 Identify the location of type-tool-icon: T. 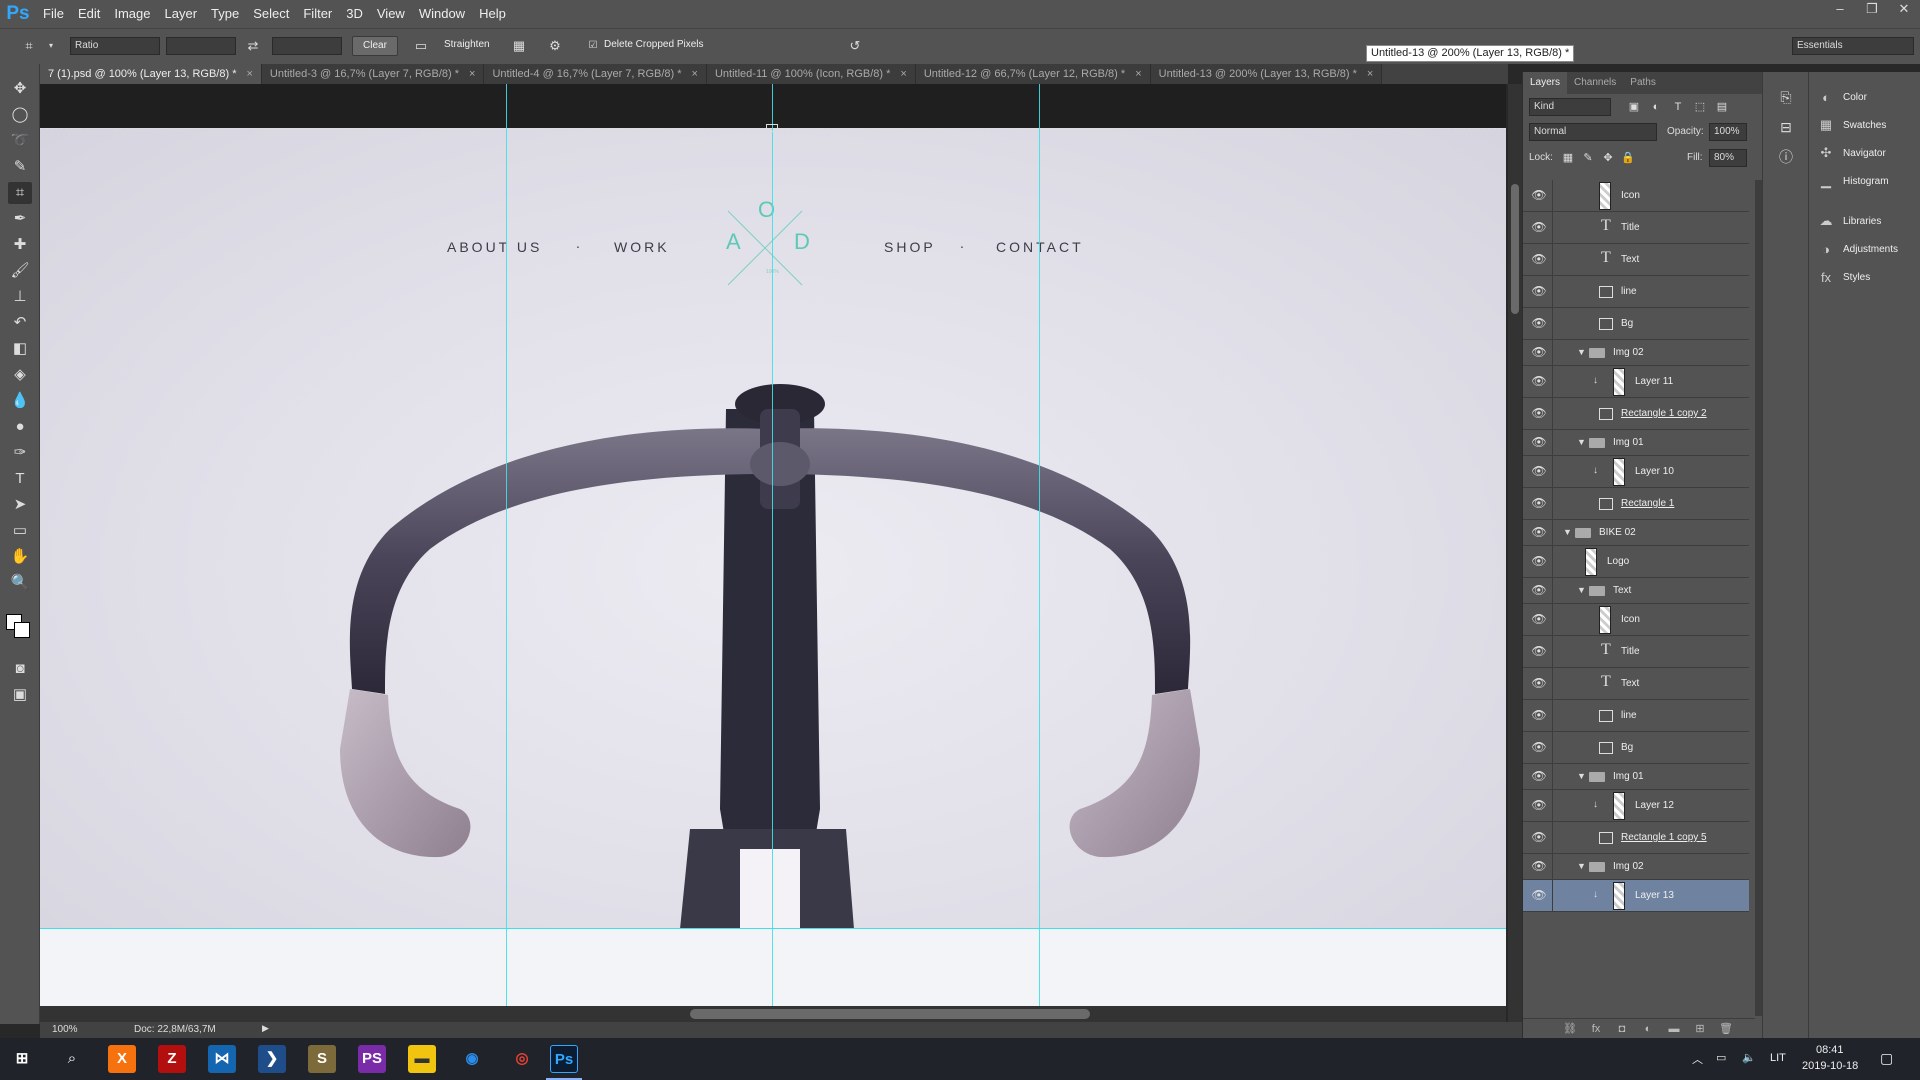
(20, 479).